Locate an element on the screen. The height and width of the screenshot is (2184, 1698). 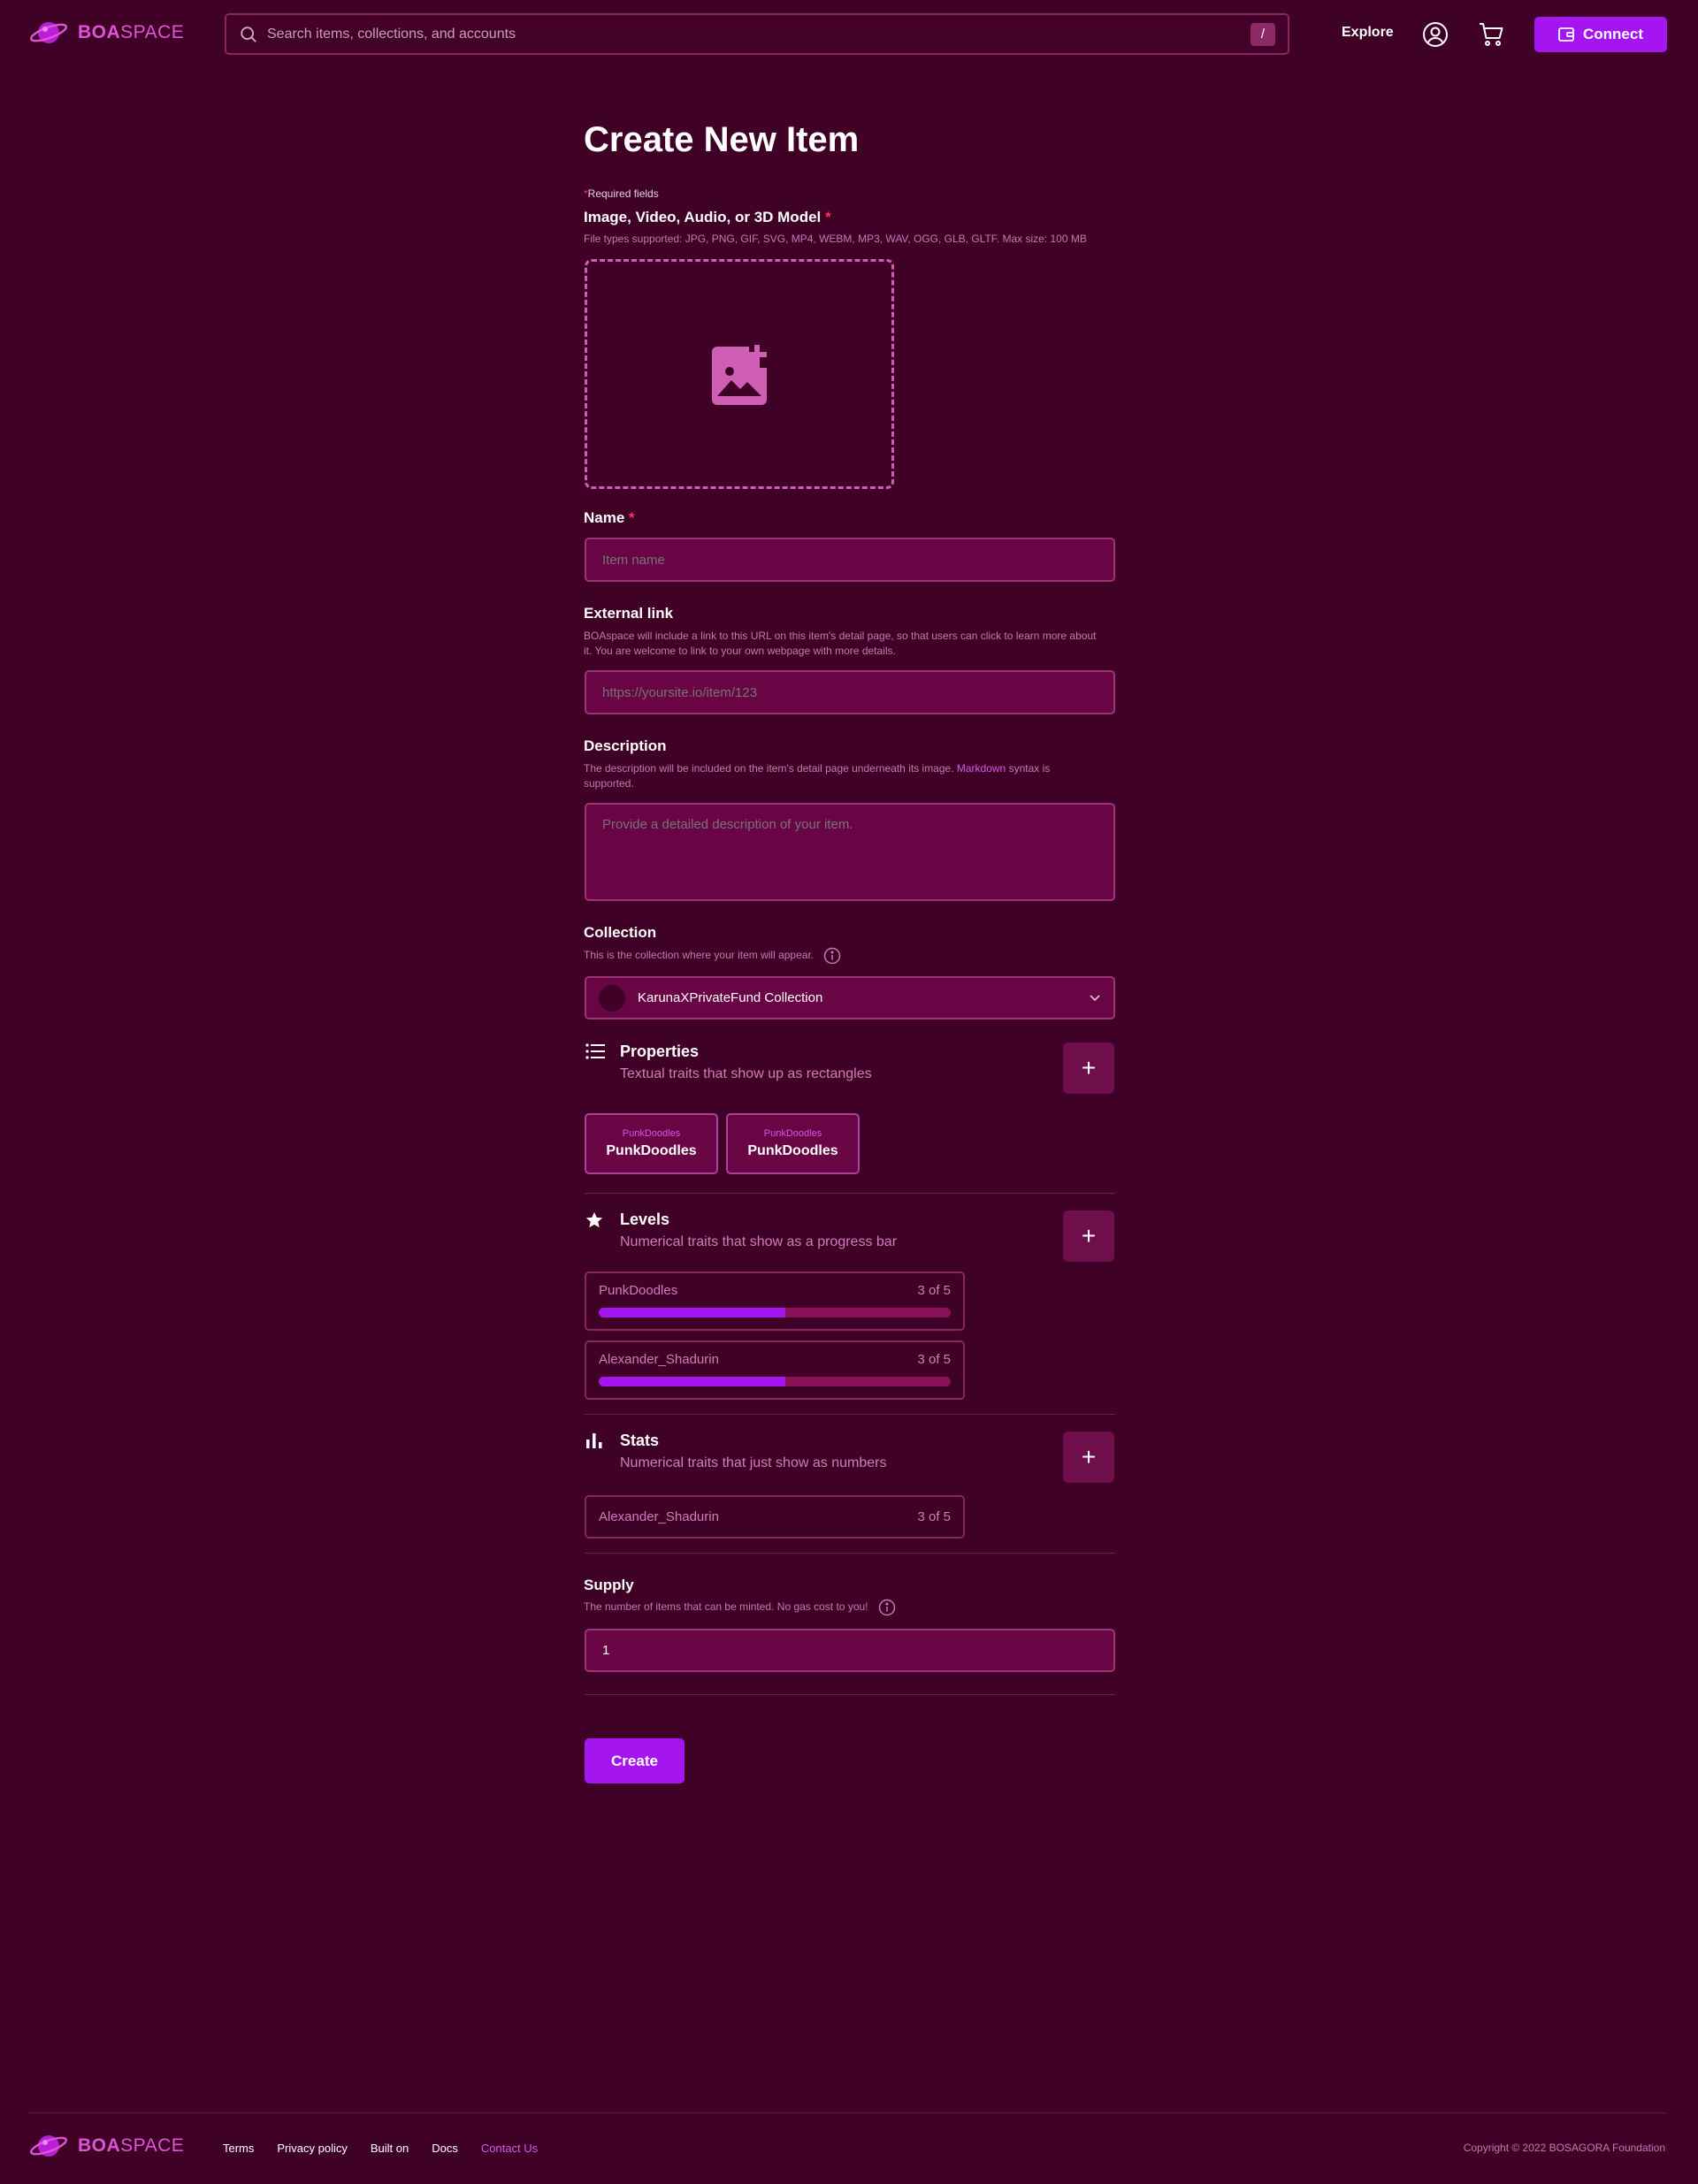
connect-label: Connect is located at coordinates (1613, 34).